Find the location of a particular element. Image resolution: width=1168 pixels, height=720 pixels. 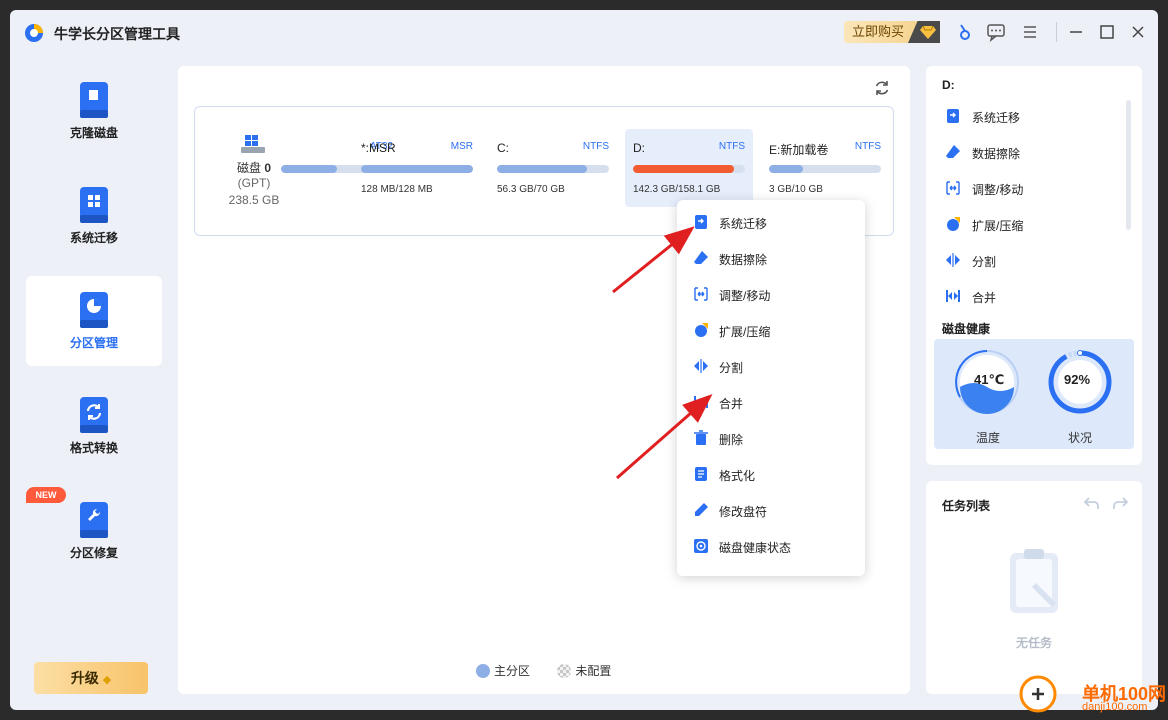

menu-item-disk-health: 磁盘健康状态 is located at coordinates (771, 546).